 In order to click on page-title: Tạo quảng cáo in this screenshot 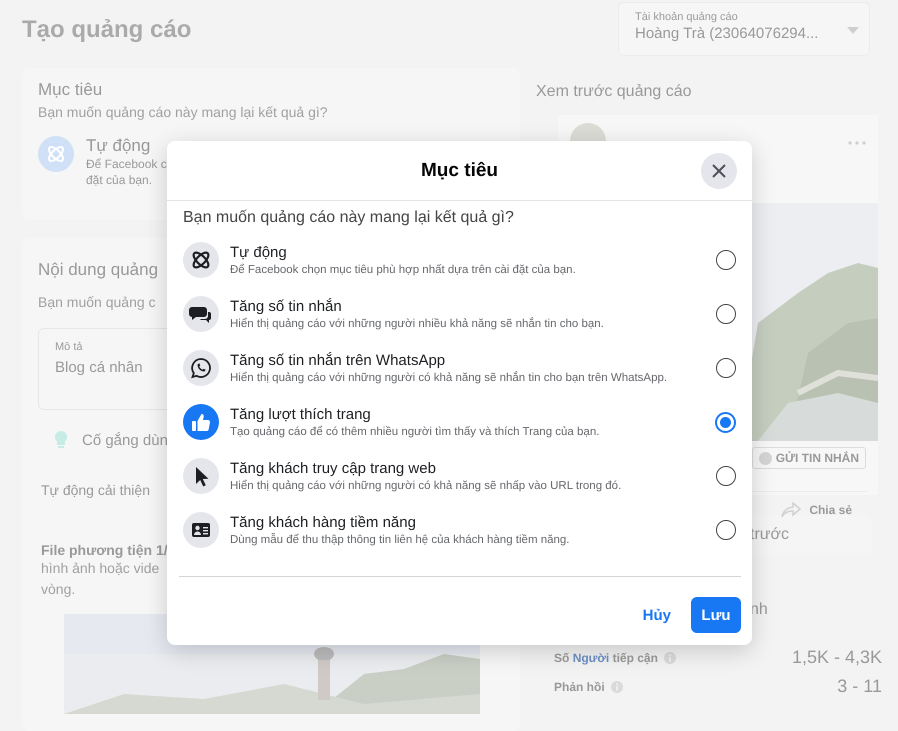, I will do `click(107, 30)`.